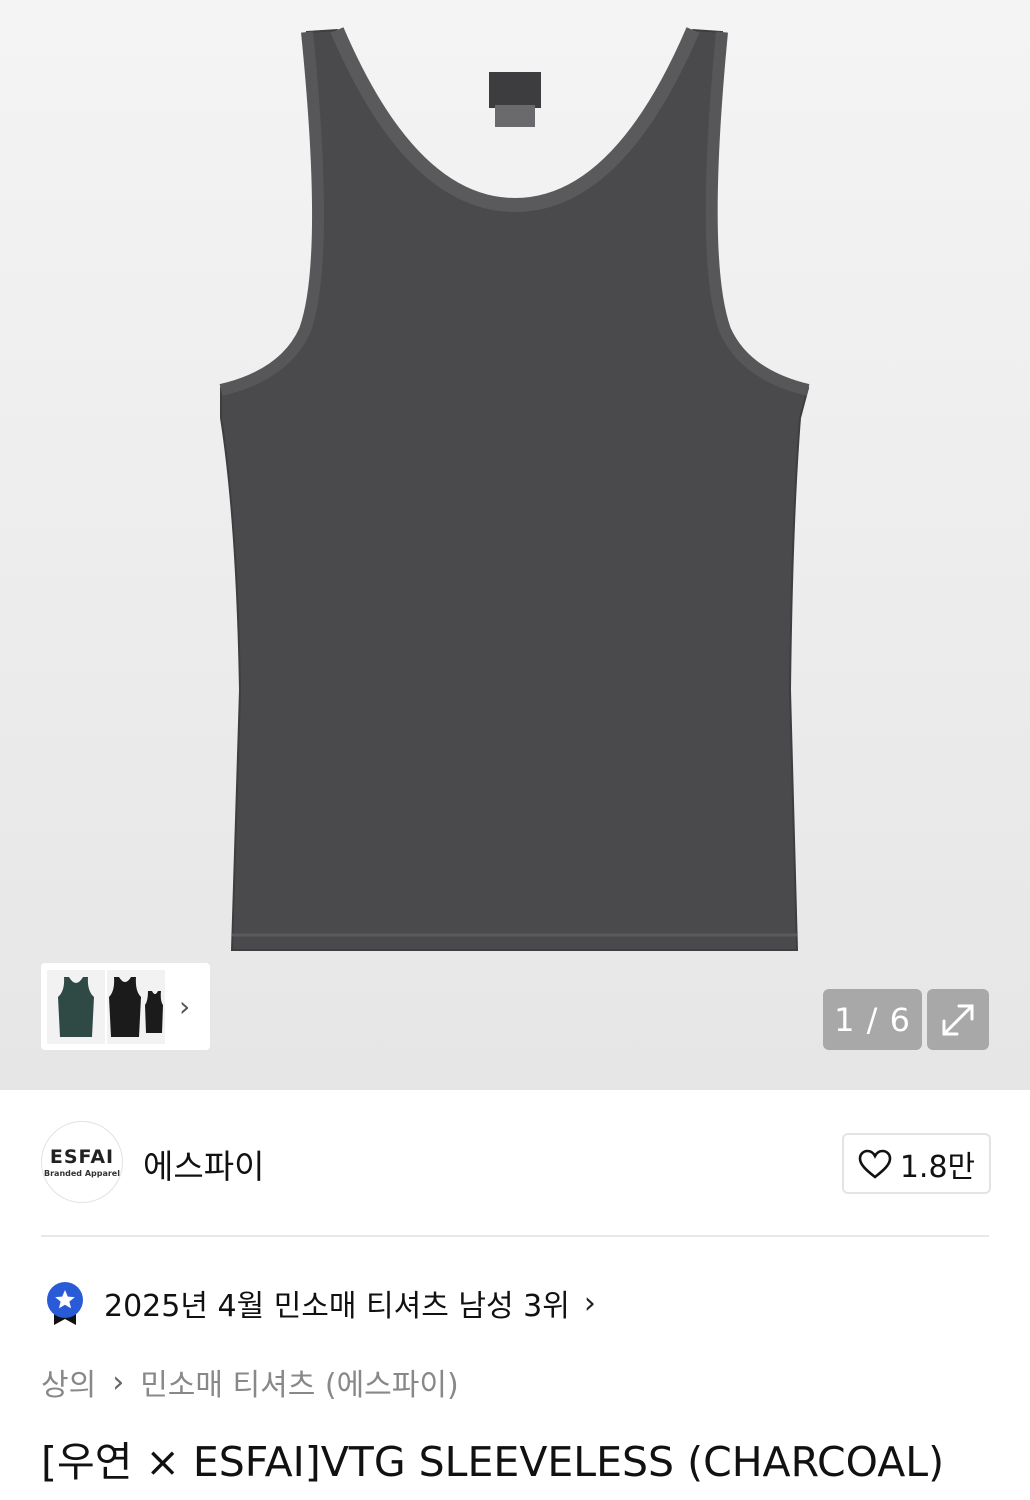 The width and height of the screenshot is (1030, 1500). I want to click on brand-logo-subtext: Branded Apparel, so click(82, 1173).